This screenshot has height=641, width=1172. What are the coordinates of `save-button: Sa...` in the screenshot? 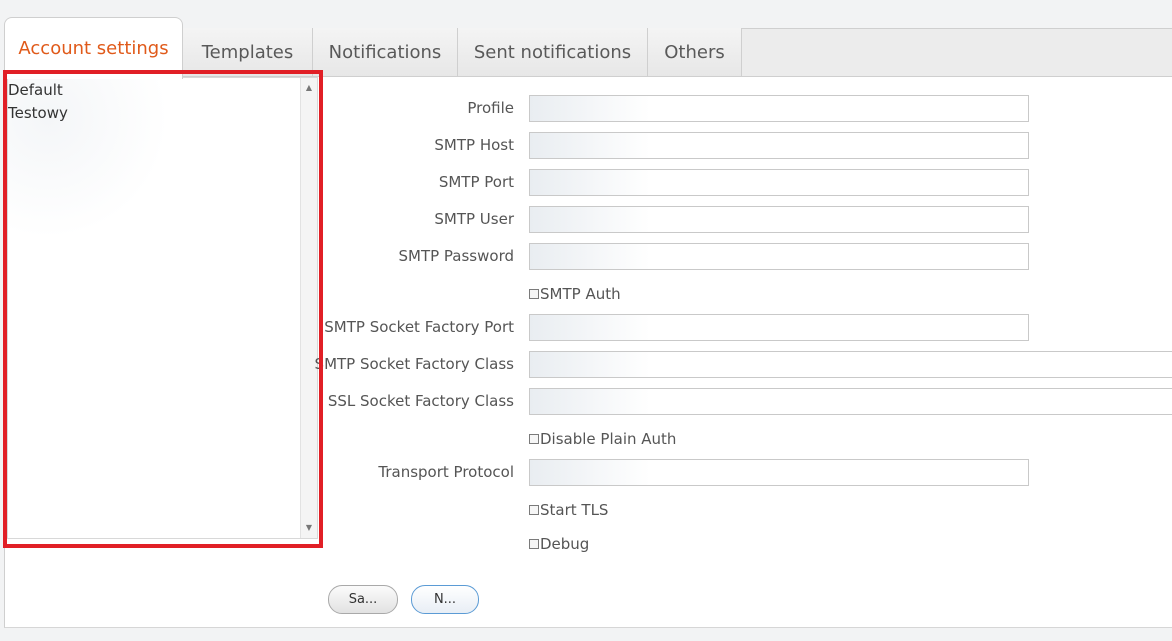 It's located at (363, 599).